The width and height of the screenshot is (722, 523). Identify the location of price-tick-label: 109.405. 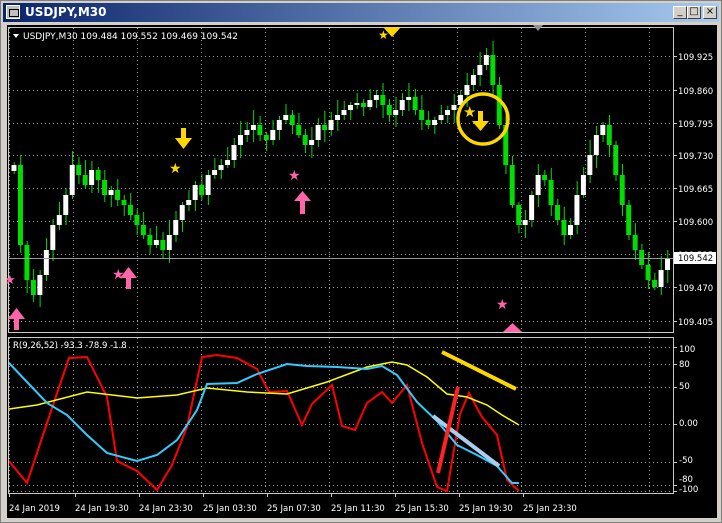
(695, 323).